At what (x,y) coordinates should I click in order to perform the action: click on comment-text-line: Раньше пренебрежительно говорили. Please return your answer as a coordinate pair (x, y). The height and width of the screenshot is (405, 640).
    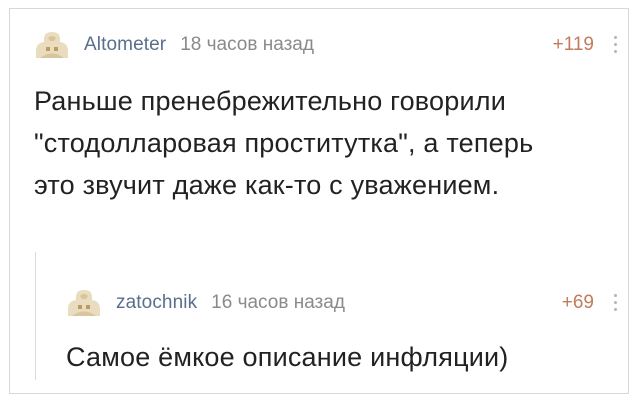
    Looking at the image, I should click on (270, 101).